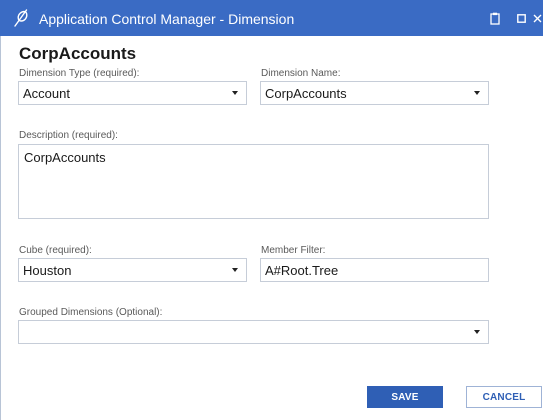 The height and width of the screenshot is (420, 543). What do you see at coordinates (167, 19) in the screenshot?
I see `window-title: Application Control Manager - Dimension` at bounding box center [167, 19].